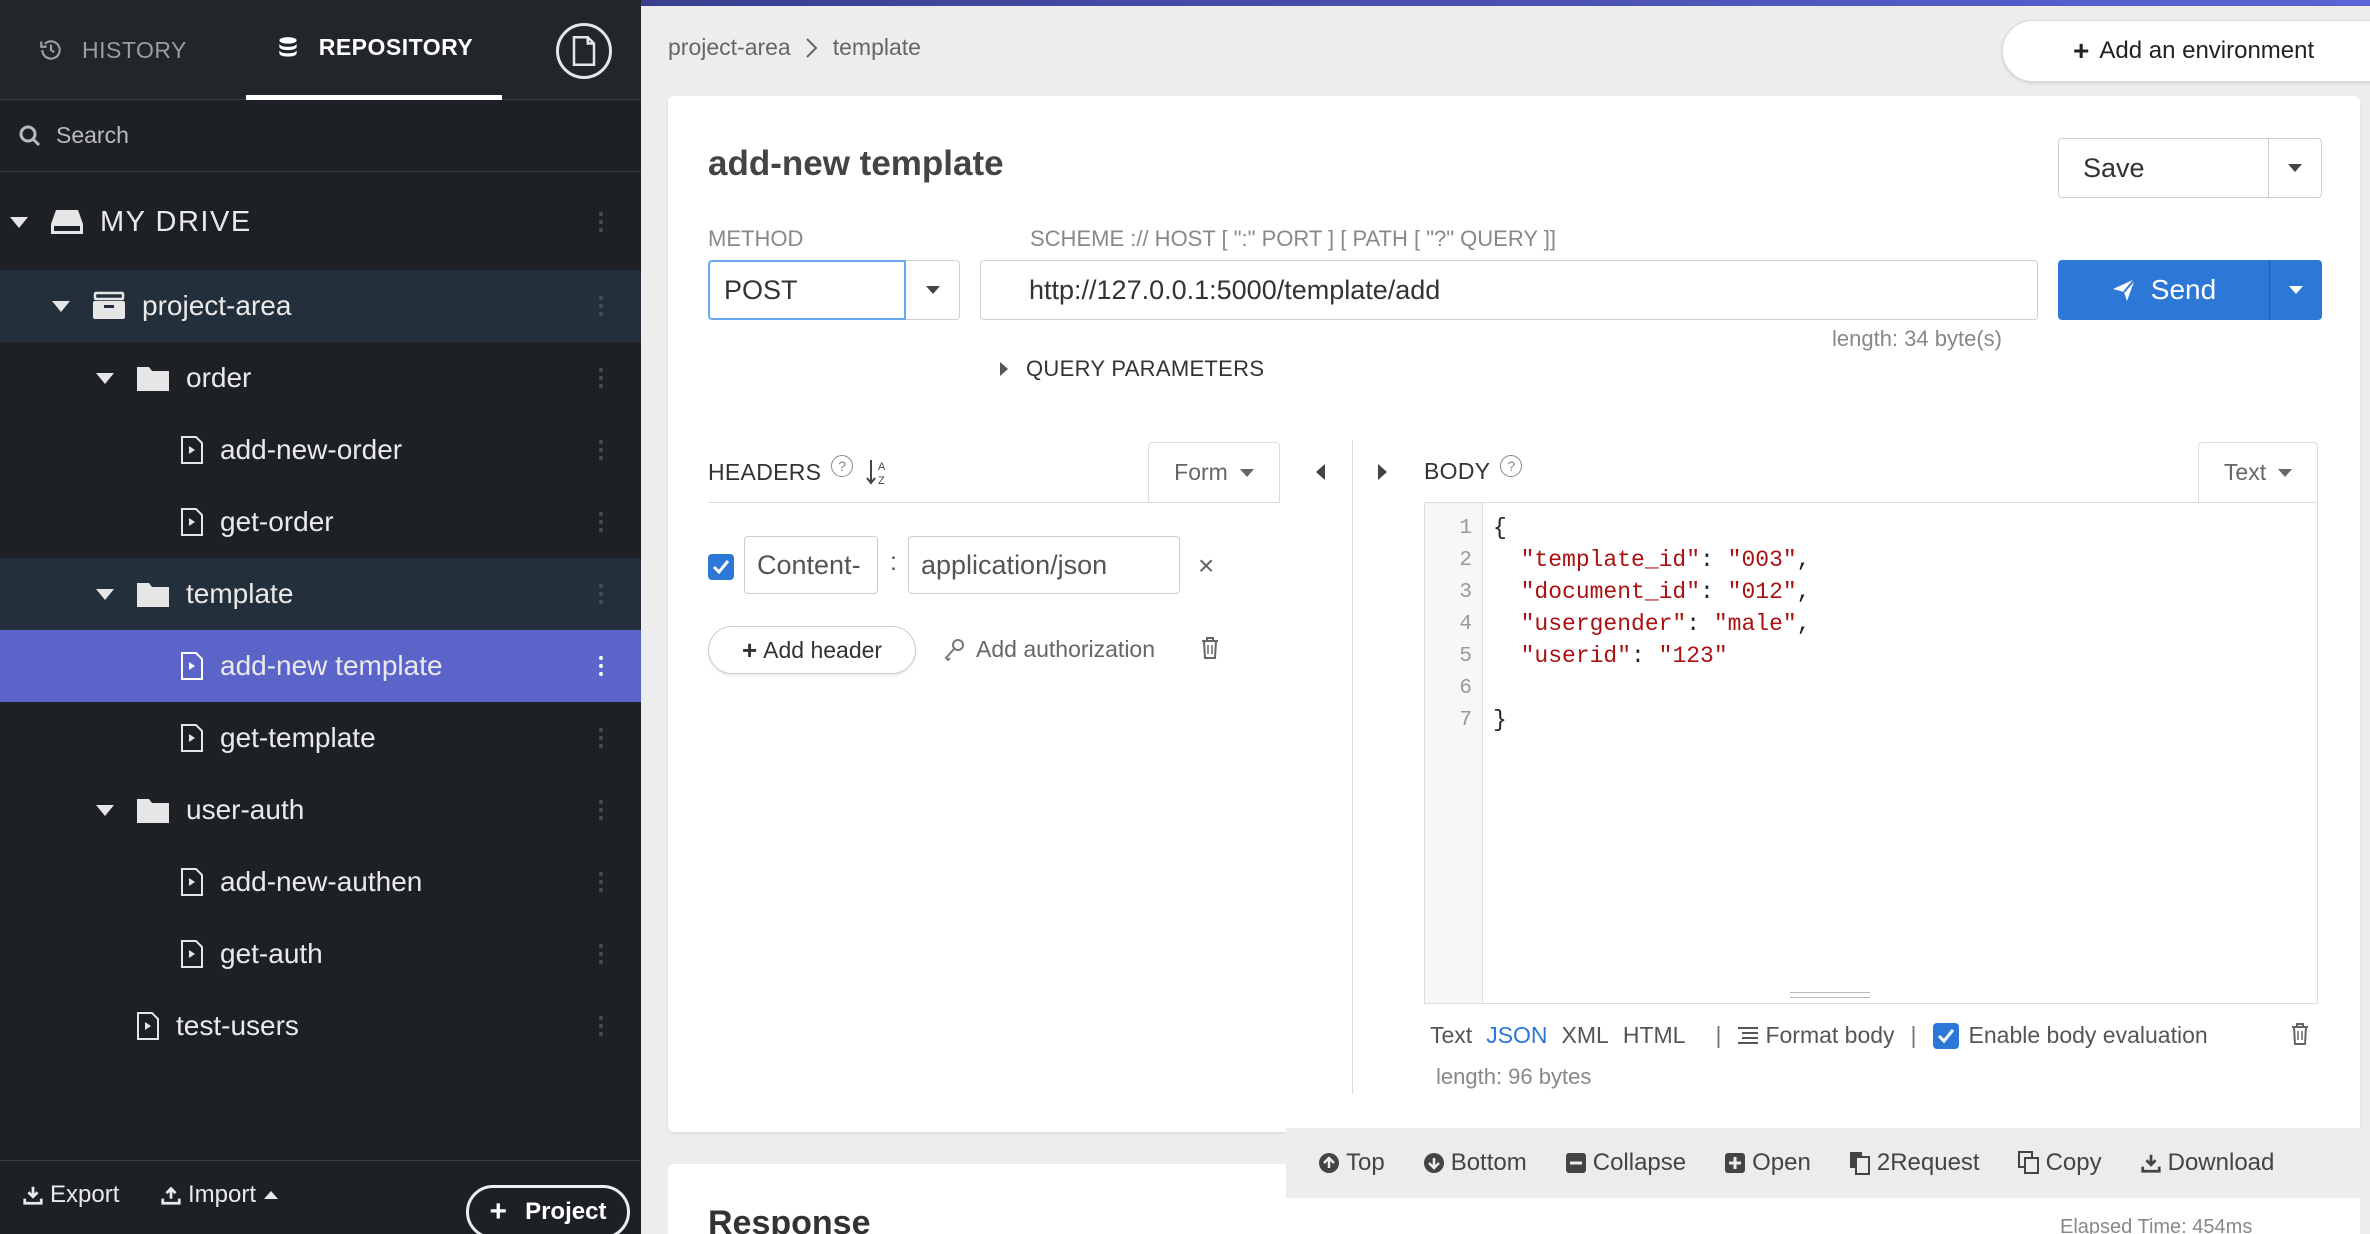 This screenshot has height=1234, width=2370. Describe the element at coordinates (856, 164) in the screenshot. I see `request-title: add-new template` at that location.